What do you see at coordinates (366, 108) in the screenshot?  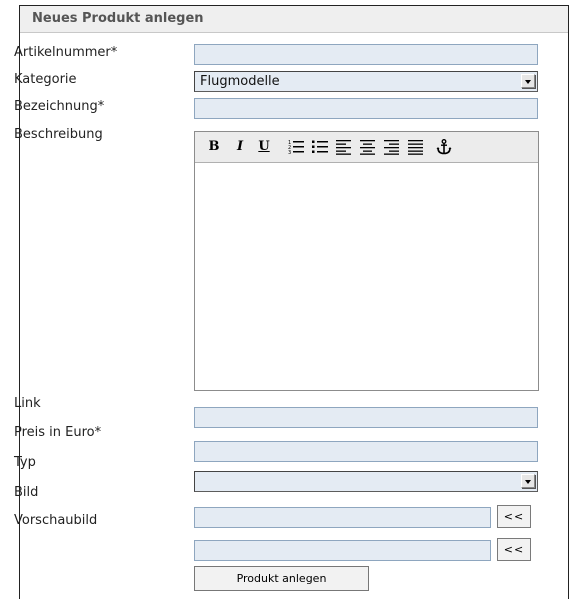 I see `name-input` at bounding box center [366, 108].